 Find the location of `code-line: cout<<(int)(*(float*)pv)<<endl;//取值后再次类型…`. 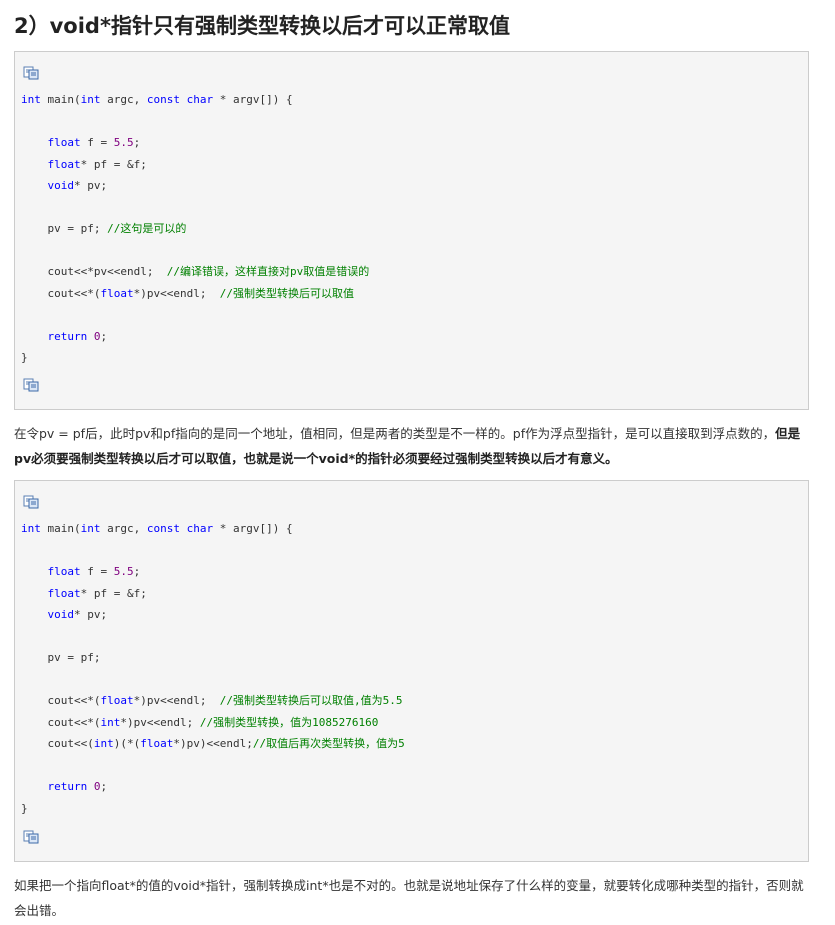

code-line: cout<<(int)(*(float*)pv)<<endl;//取值后再次类型… is located at coordinates (411, 744).